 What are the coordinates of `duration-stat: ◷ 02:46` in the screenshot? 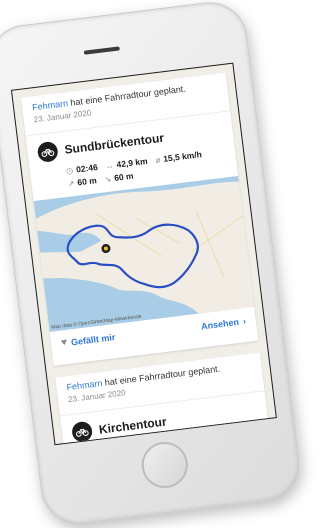 It's located at (82, 168).